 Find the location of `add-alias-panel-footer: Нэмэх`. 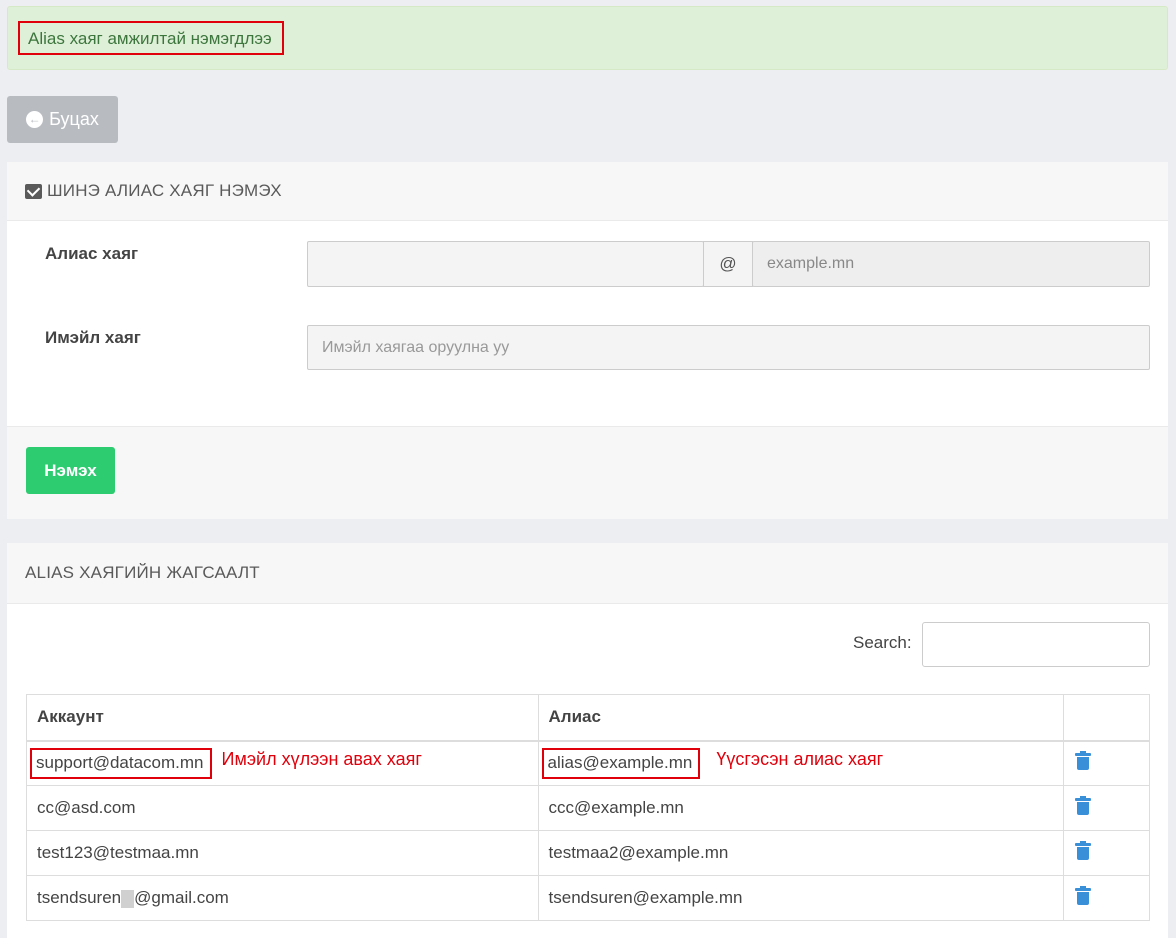

add-alias-panel-footer: Нэмэх is located at coordinates (587, 472).